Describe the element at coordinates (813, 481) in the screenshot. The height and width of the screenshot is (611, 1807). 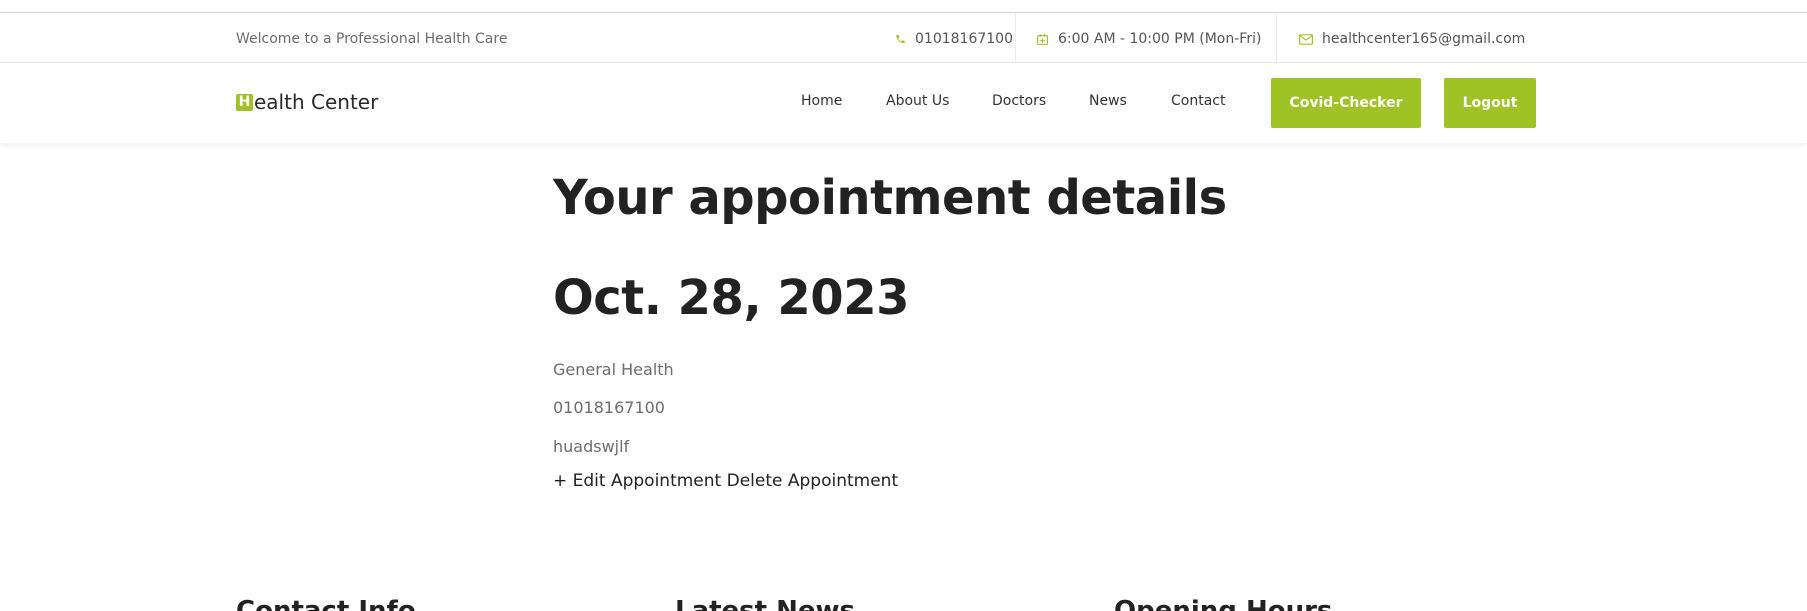
I see `delete-appointment-link: Delete Appointment` at that location.